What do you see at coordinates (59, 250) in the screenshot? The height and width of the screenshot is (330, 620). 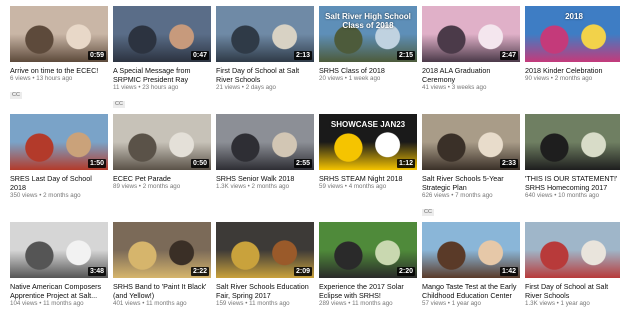 I see `video-thumbnail: 3:48` at bounding box center [59, 250].